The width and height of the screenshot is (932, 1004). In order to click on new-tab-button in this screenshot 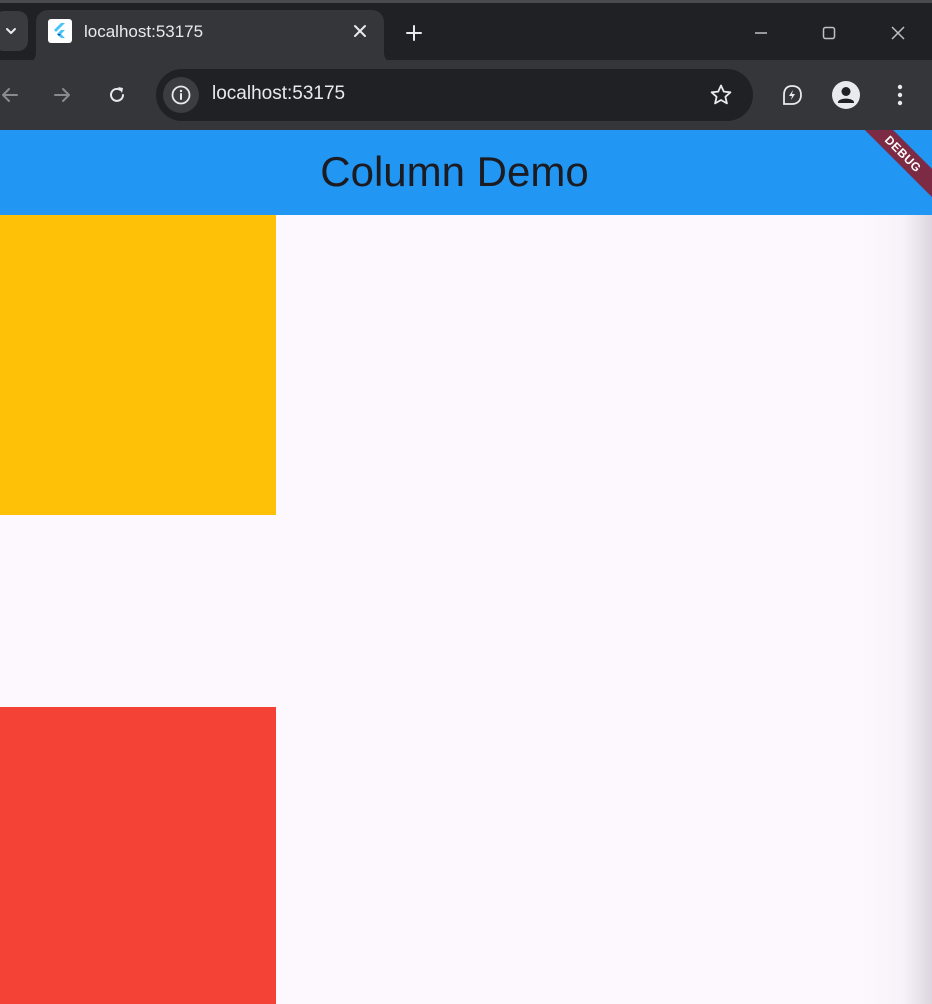, I will do `click(414, 33)`.